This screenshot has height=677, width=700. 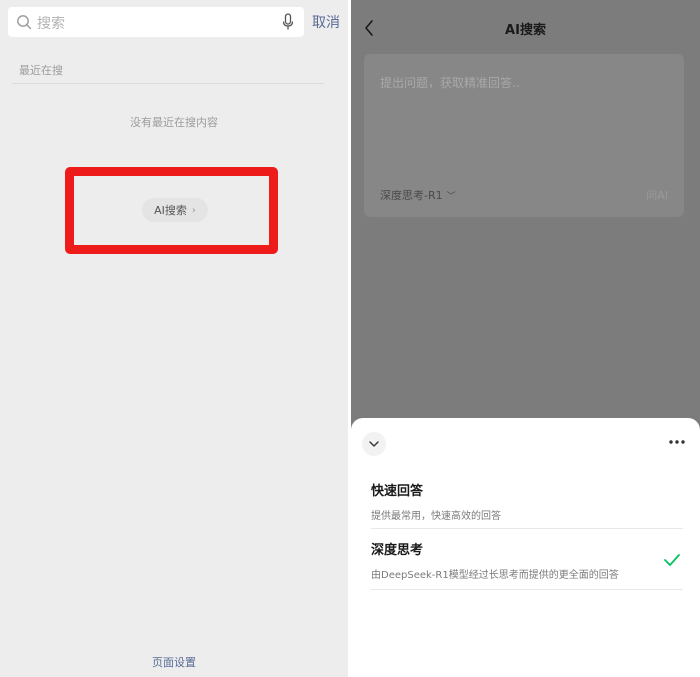 I want to click on chevron-down-icon: ﹀, so click(x=451, y=197).